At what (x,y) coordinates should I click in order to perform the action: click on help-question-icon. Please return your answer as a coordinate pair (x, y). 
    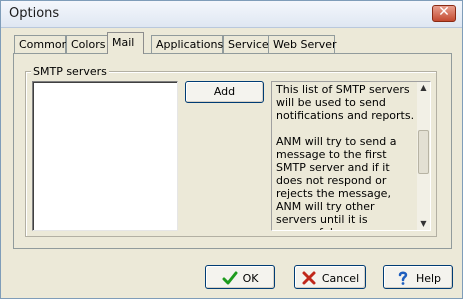
    Looking at the image, I should click on (403, 278).